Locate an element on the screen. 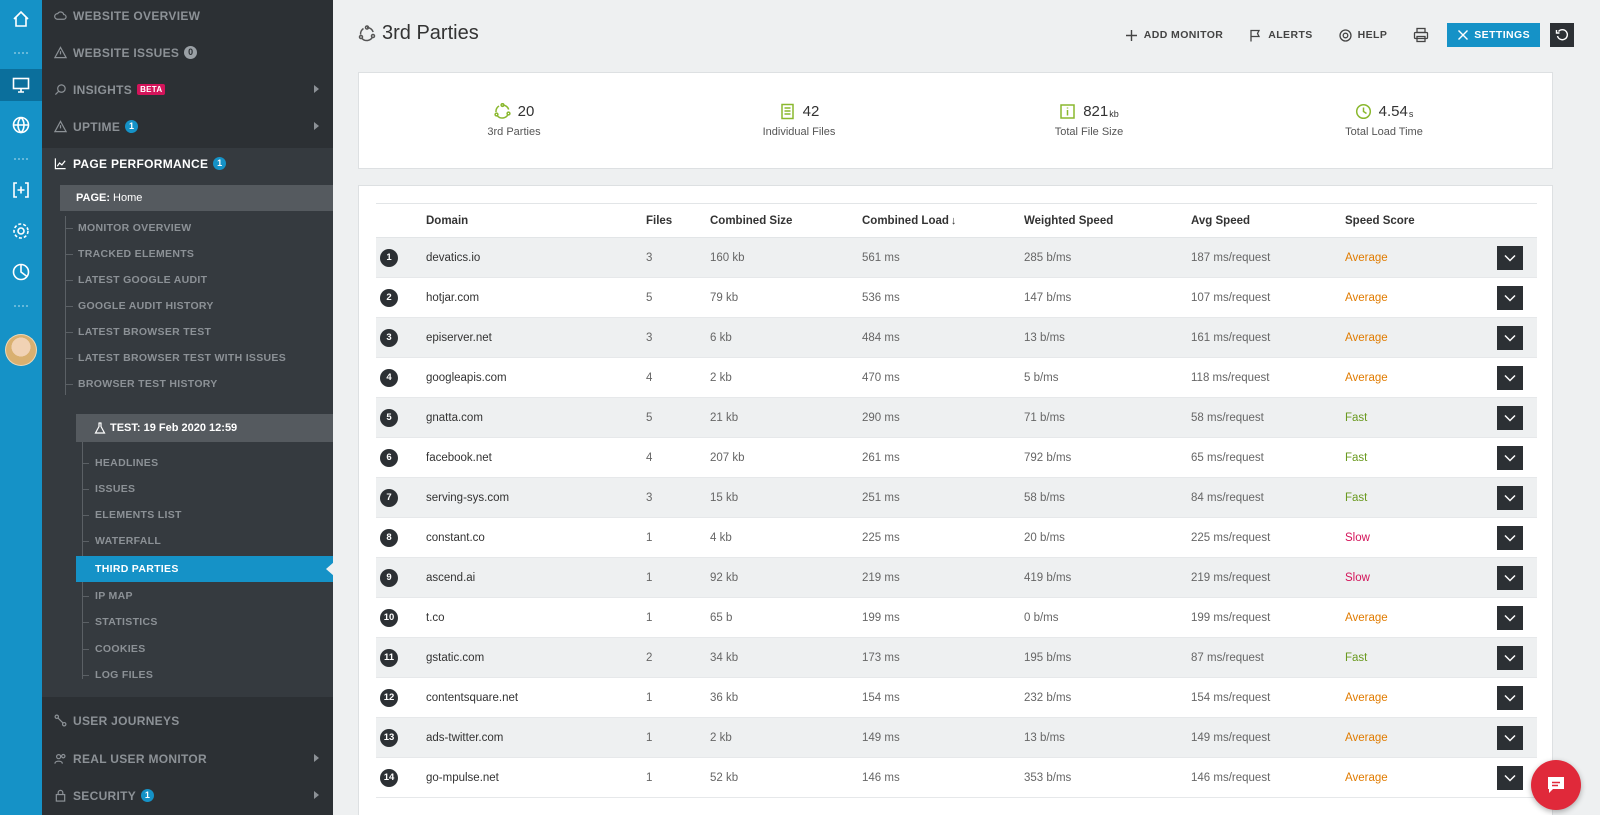 This screenshot has height=815, width=1600. col-combined-size: Combined Size is located at coordinates (786, 220).